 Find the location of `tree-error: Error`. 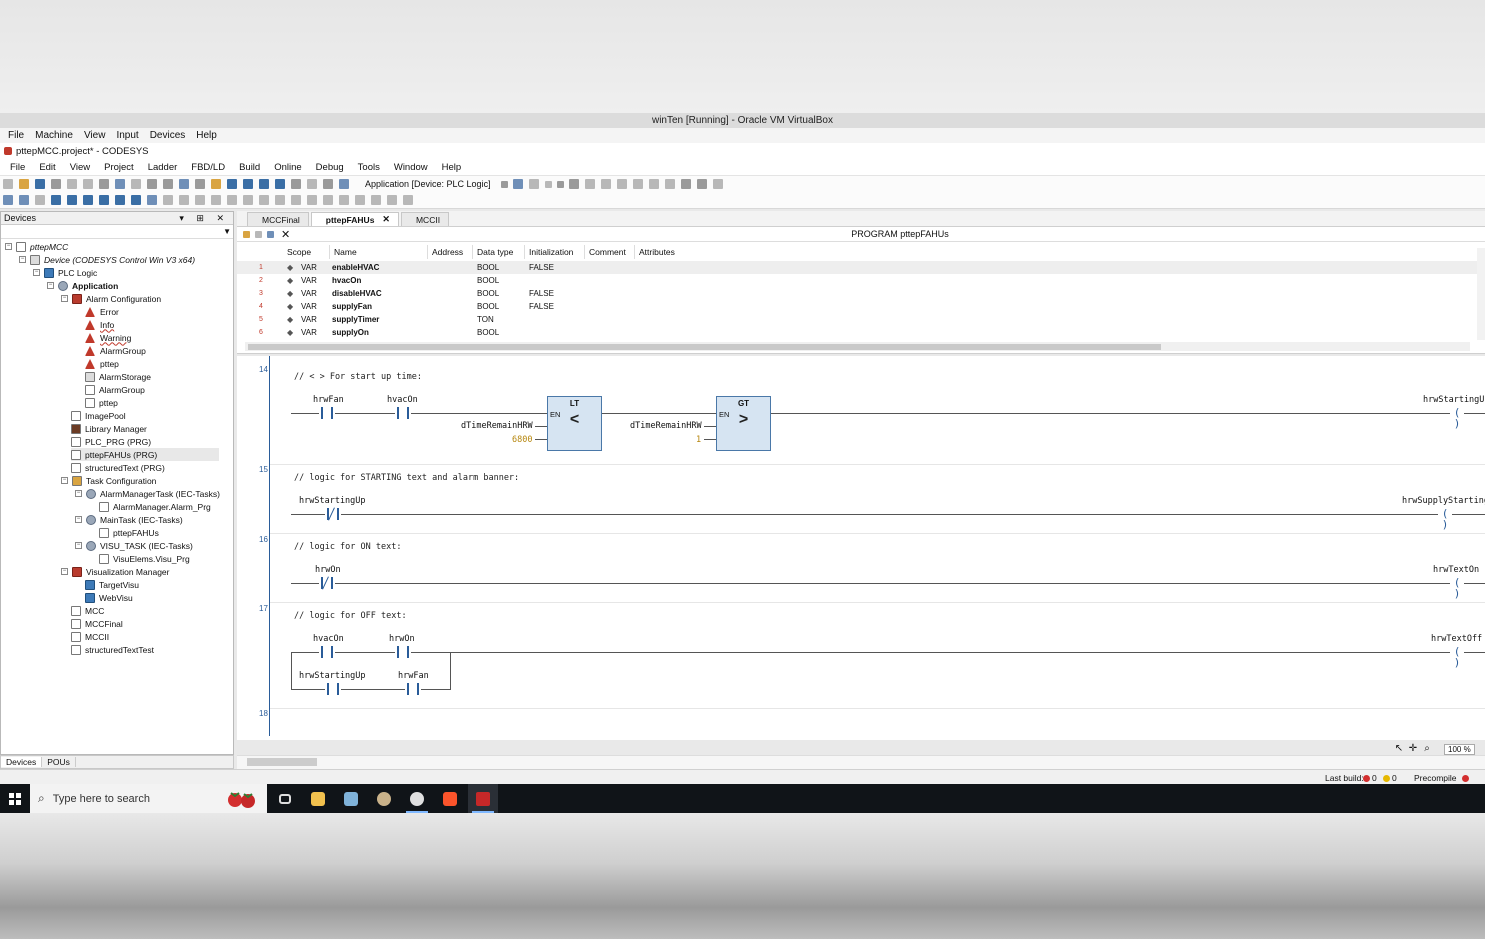

tree-error: Error is located at coordinates (102, 311).